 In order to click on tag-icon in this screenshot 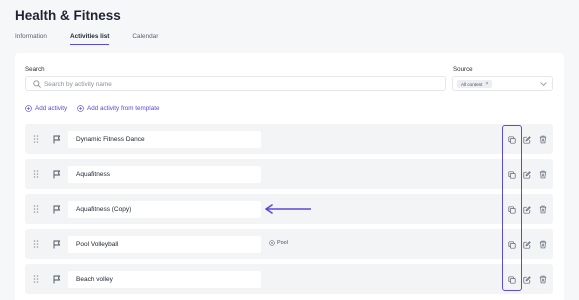, I will do `click(272, 243)`.